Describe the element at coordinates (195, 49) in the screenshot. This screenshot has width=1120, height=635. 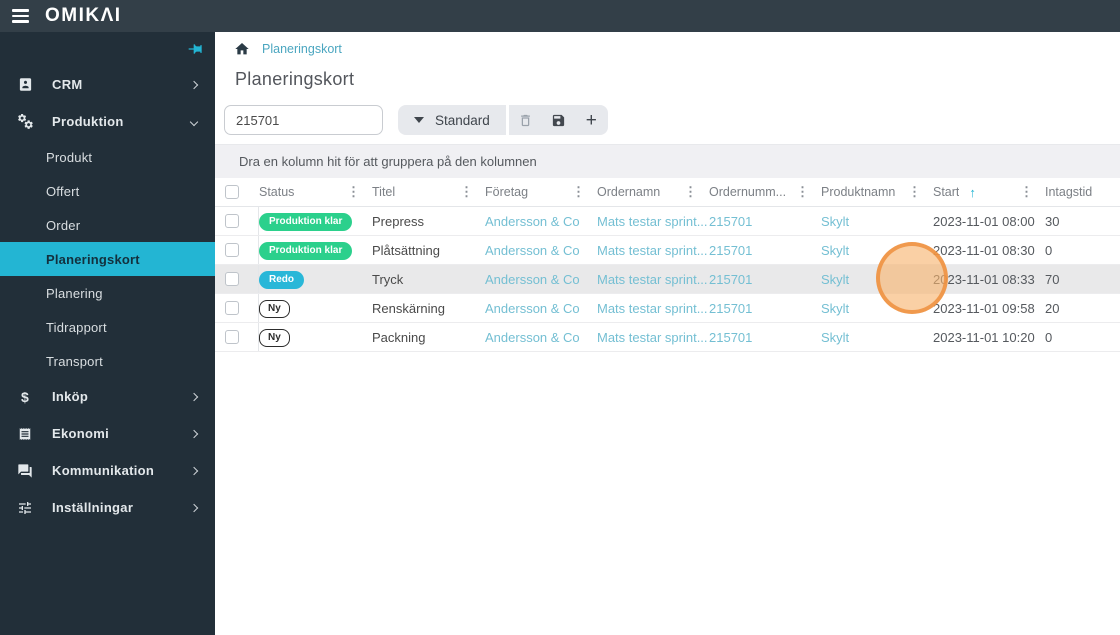
I see `pin-sidebar-icon` at that location.